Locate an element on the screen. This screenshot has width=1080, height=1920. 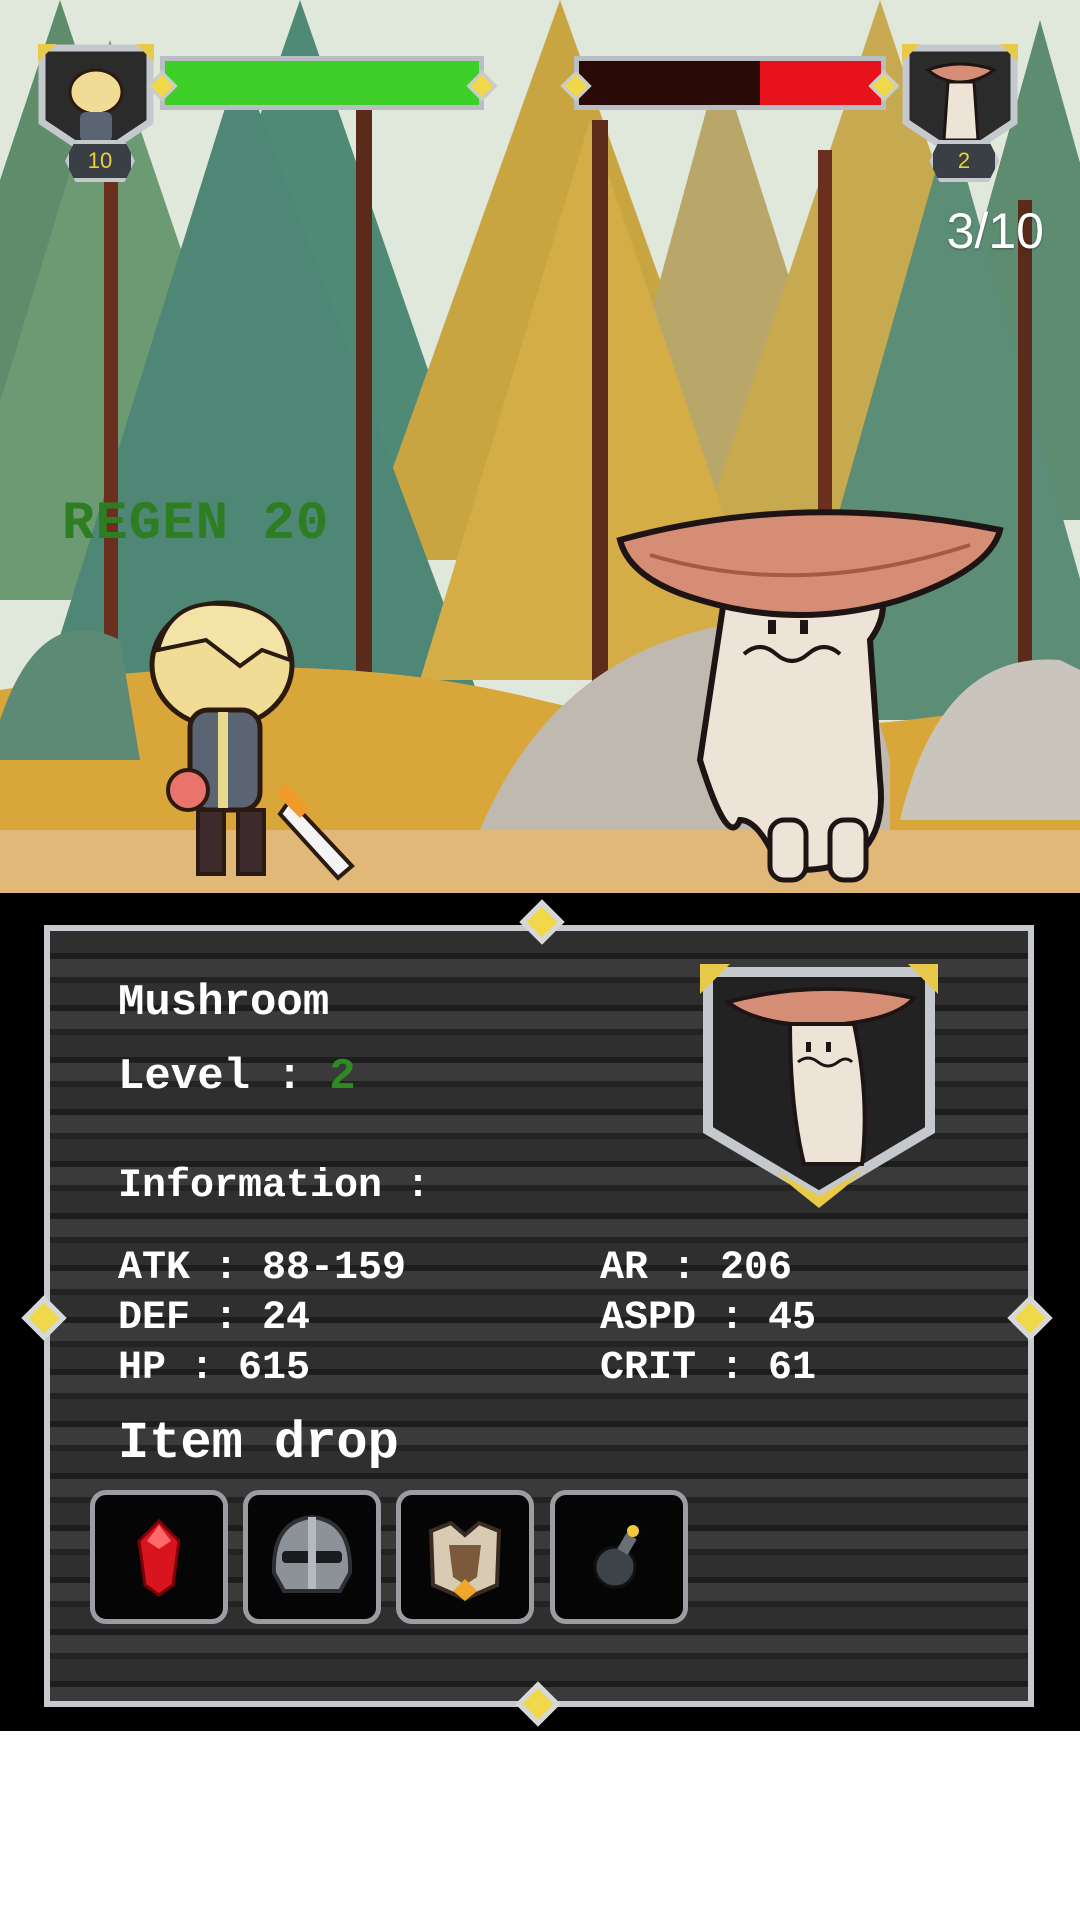
player-health-fill is located at coordinates (322, 83).